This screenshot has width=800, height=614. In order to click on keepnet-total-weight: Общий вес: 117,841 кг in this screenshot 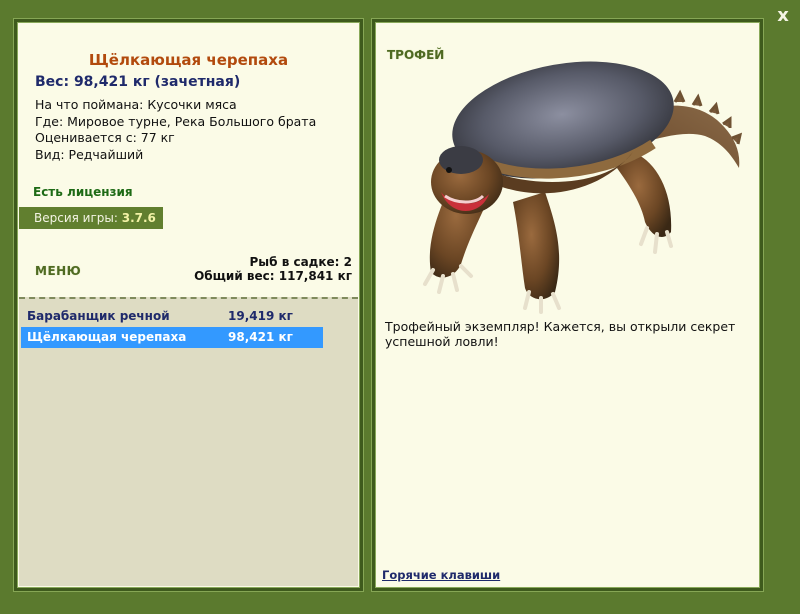, I will do `click(273, 276)`.